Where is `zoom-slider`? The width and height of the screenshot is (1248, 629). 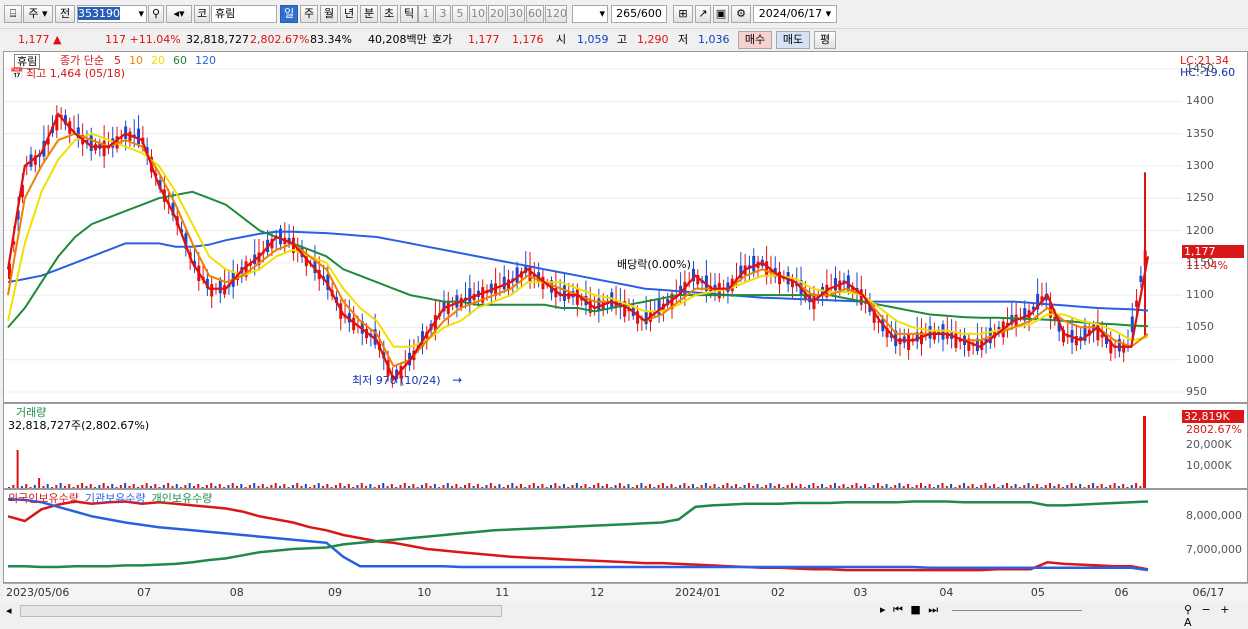 zoom-slider is located at coordinates (1017, 610).